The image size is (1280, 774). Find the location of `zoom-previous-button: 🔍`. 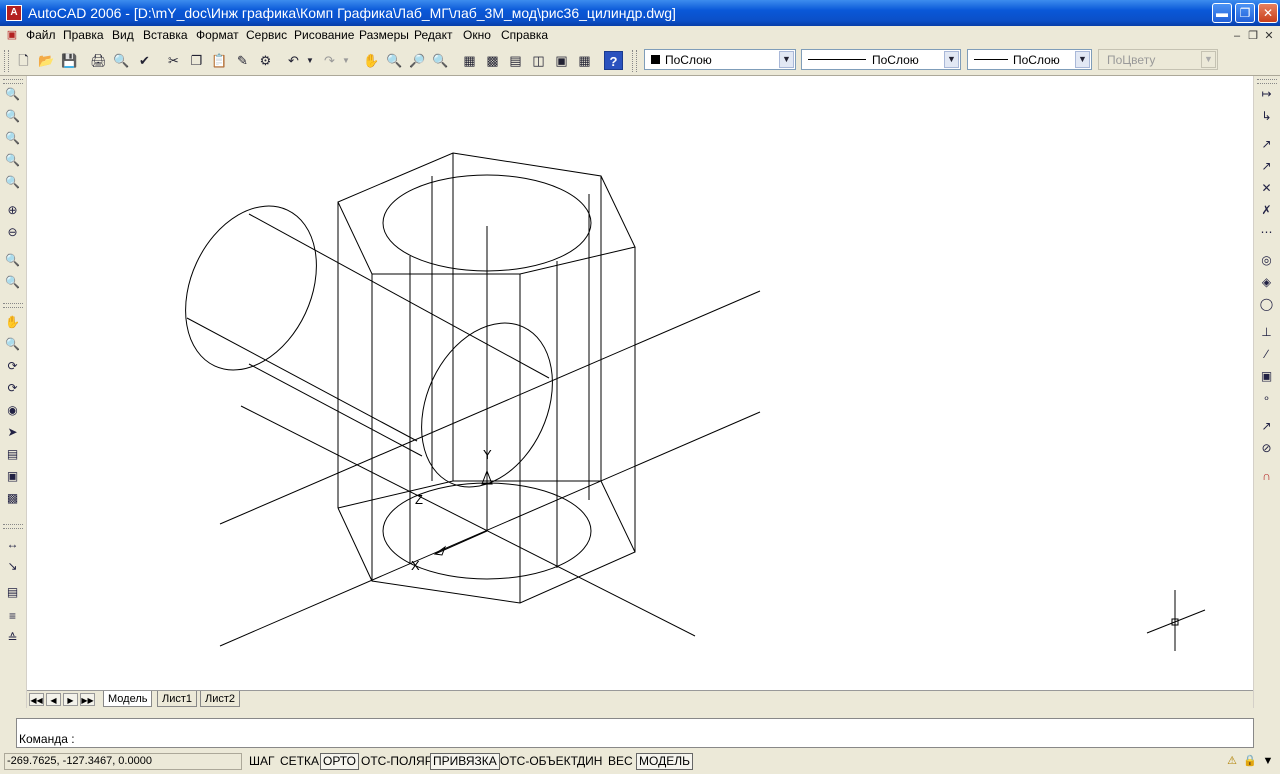

zoom-previous-button: 🔍 is located at coordinates (440, 60).